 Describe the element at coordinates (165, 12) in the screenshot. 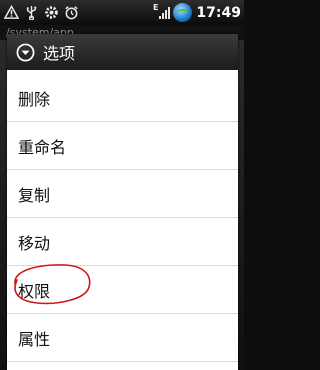

I see `signal-icon` at that location.